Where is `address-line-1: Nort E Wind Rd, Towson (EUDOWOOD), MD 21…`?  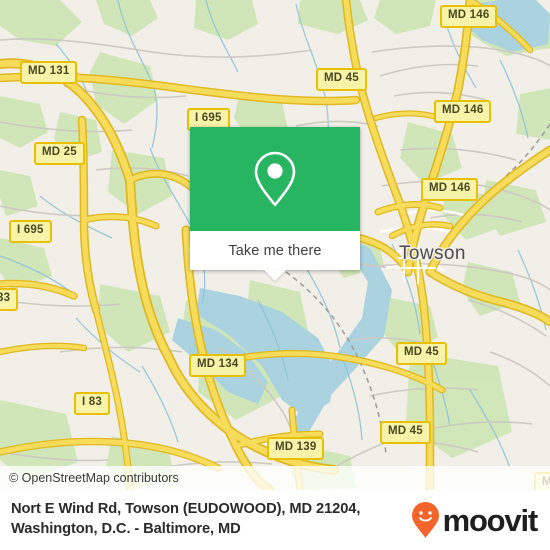
address-line-1: Nort E Wind Rd, Towson (EUDOWOOD), MD 21… is located at coordinates (186, 509).